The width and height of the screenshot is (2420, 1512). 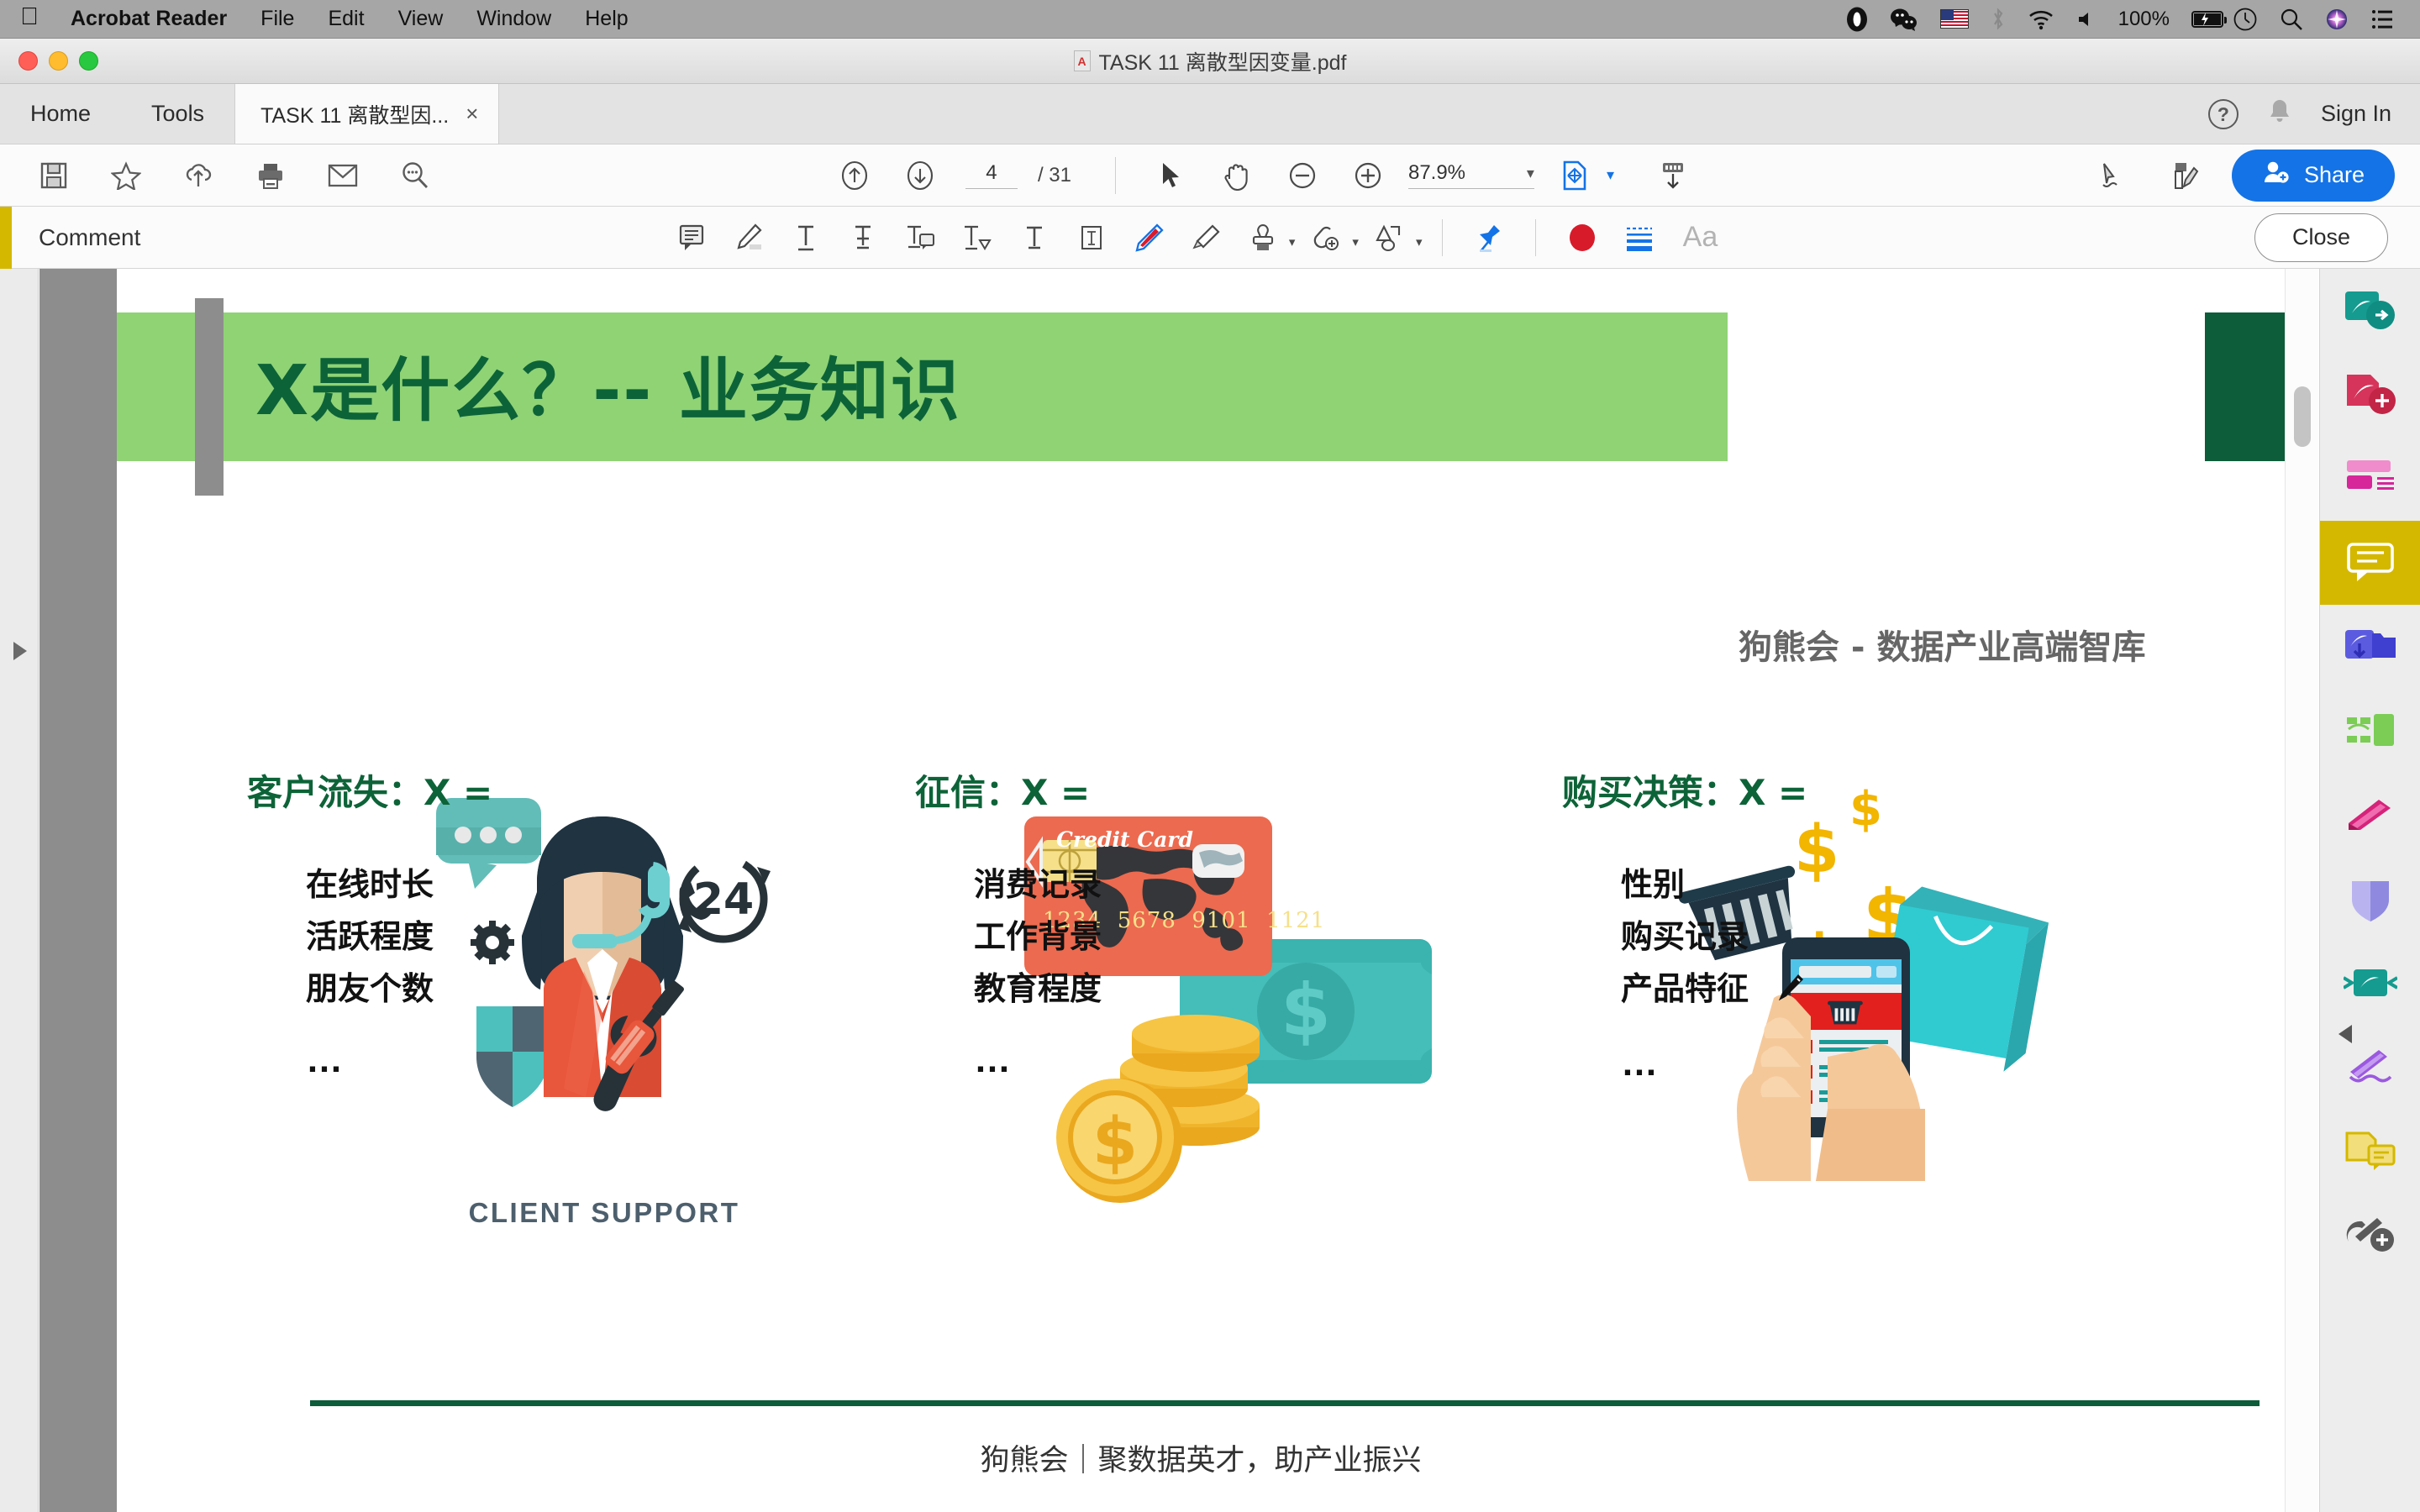 I want to click on list-item: 教育程度, so click(x=1038, y=988).